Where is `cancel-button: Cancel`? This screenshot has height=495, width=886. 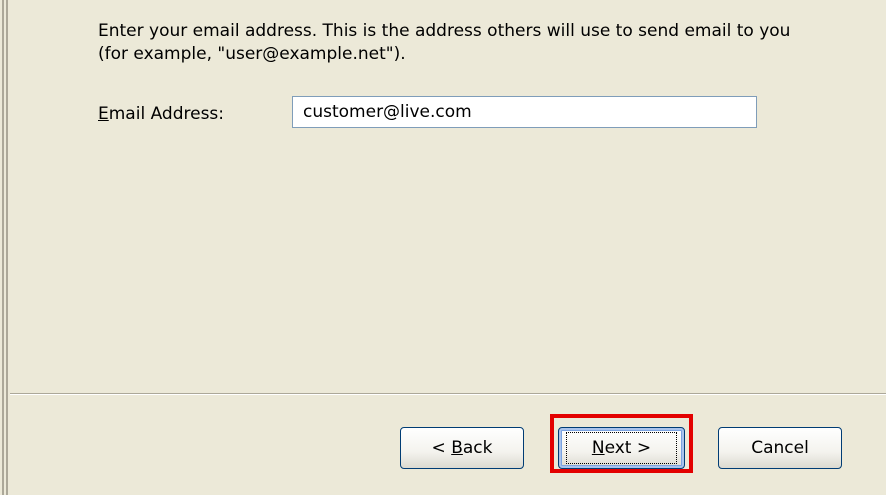 cancel-button: Cancel is located at coordinates (780, 448).